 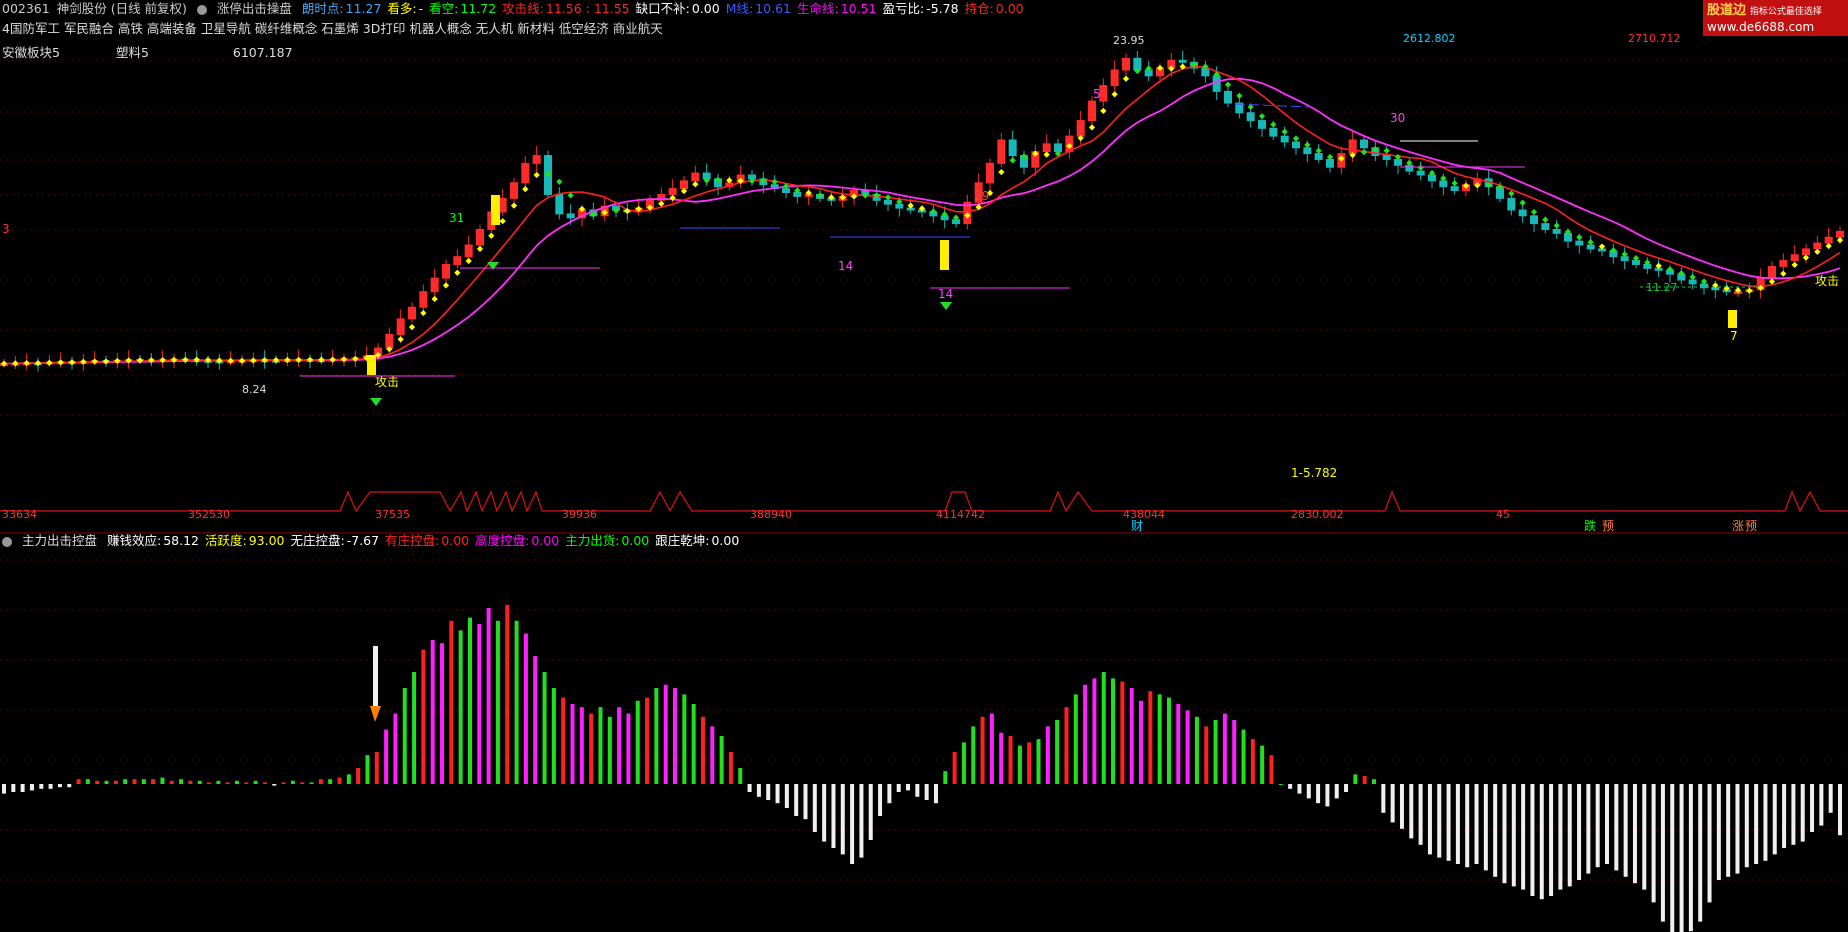 What do you see at coordinates (1009, 8) in the screenshot?
I see `main-item-value: 0.00` at bounding box center [1009, 8].